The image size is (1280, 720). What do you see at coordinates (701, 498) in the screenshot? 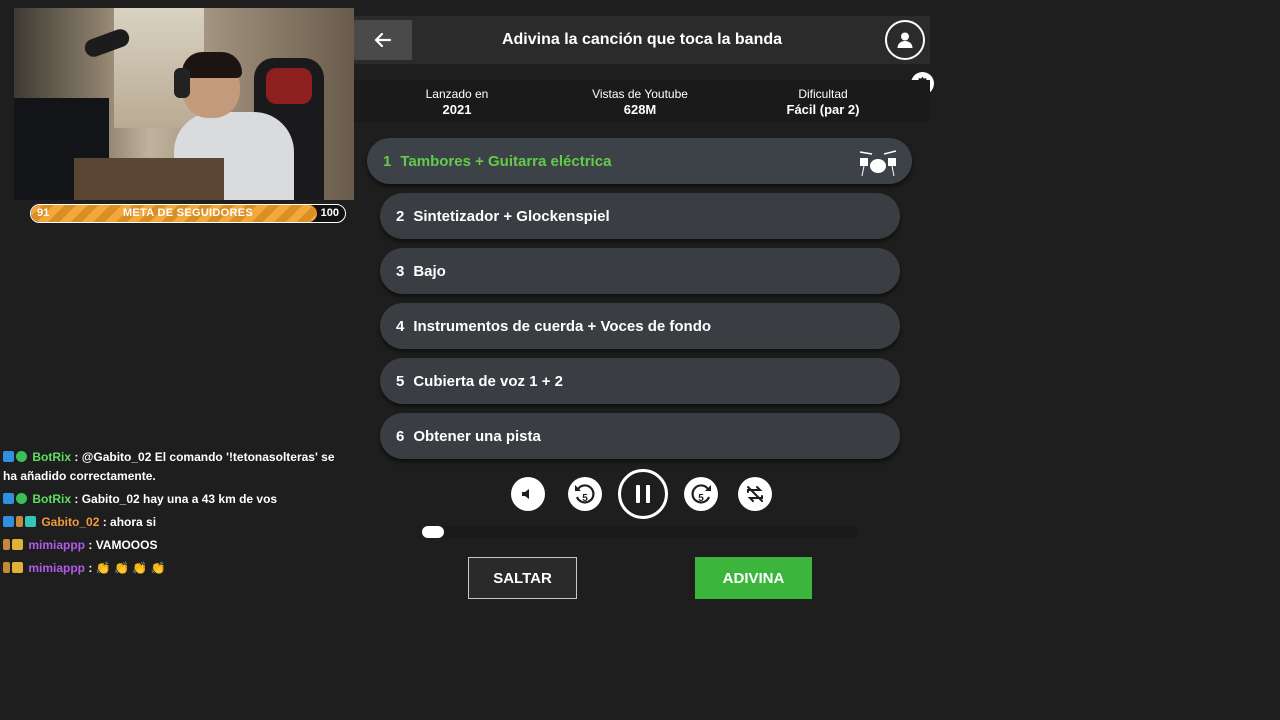
I see `forward-seconds: 5` at bounding box center [701, 498].